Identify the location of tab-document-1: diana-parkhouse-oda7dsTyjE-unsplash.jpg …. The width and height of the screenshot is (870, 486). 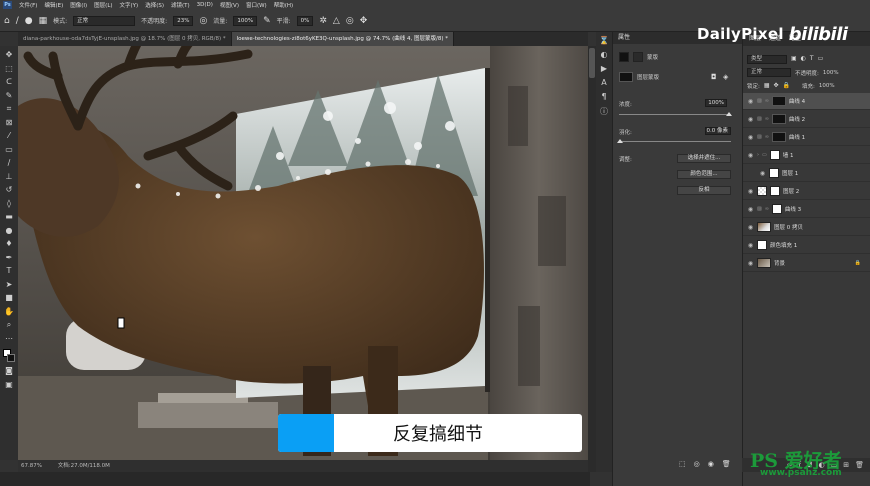
(125, 39).